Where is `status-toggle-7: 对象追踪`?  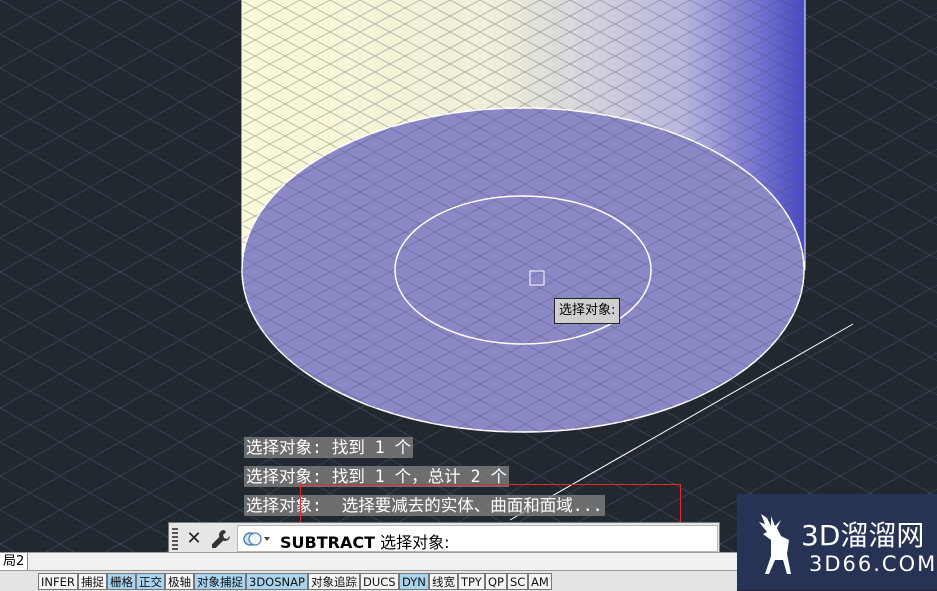
status-toggle-7: 对象追踪 is located at coordinates (334, 581).